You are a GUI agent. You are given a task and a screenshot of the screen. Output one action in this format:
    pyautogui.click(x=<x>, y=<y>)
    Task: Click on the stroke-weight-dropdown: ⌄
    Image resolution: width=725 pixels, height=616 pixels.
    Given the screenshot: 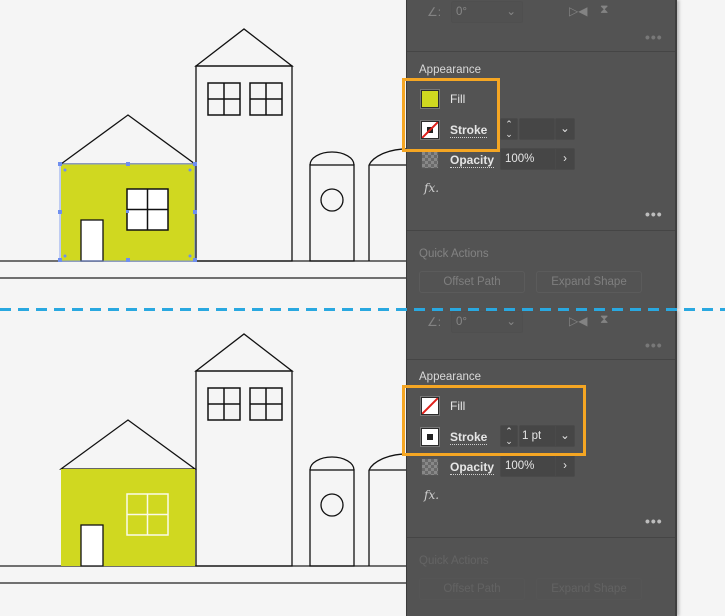 What is the action you would take?
    pyautogui.click(x=565, y=129)
    